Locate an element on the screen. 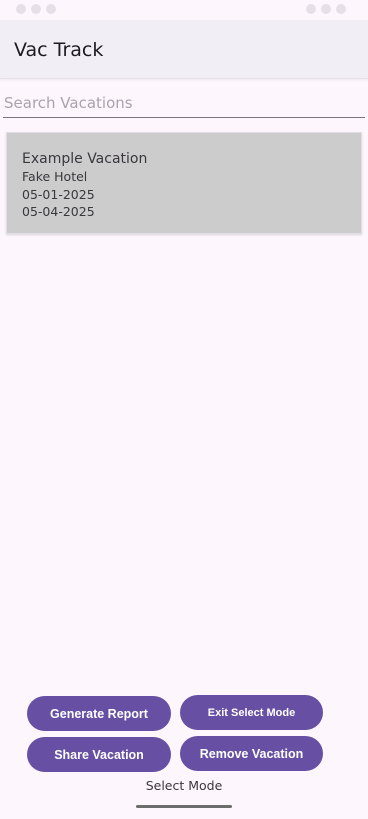 This screenshot has width=368, height=819. wifi-icon is located at coordinates (311, 9).